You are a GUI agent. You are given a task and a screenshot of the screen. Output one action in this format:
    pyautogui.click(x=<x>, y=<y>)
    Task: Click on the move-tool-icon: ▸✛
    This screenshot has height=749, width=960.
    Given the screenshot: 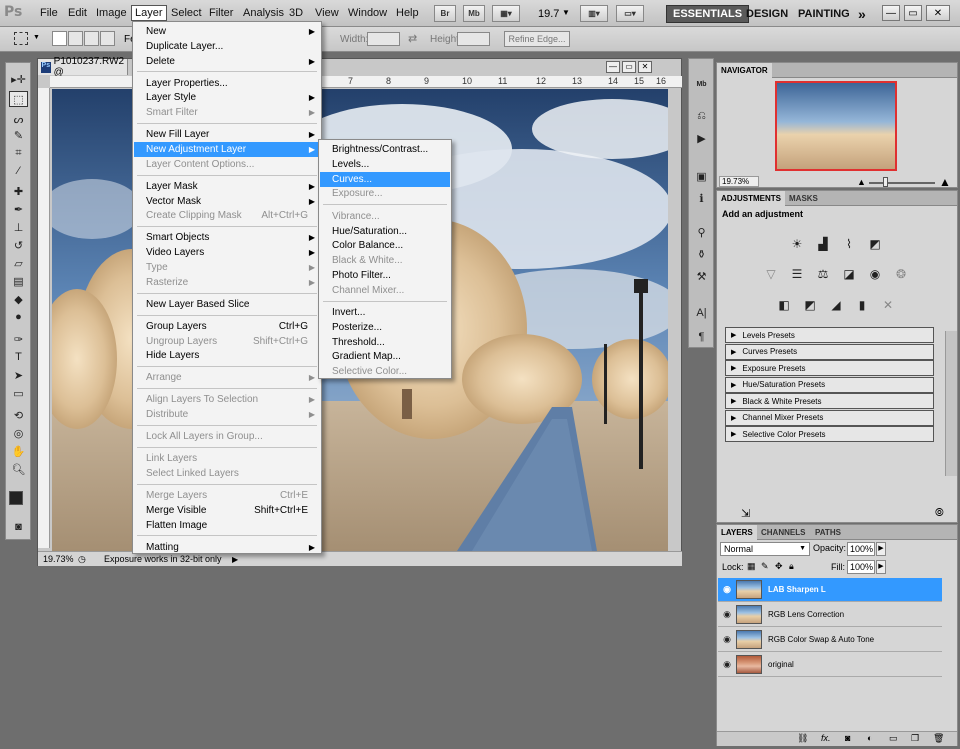 What is the action you would take?
    pyautogui.click(x=18, y=79)
    